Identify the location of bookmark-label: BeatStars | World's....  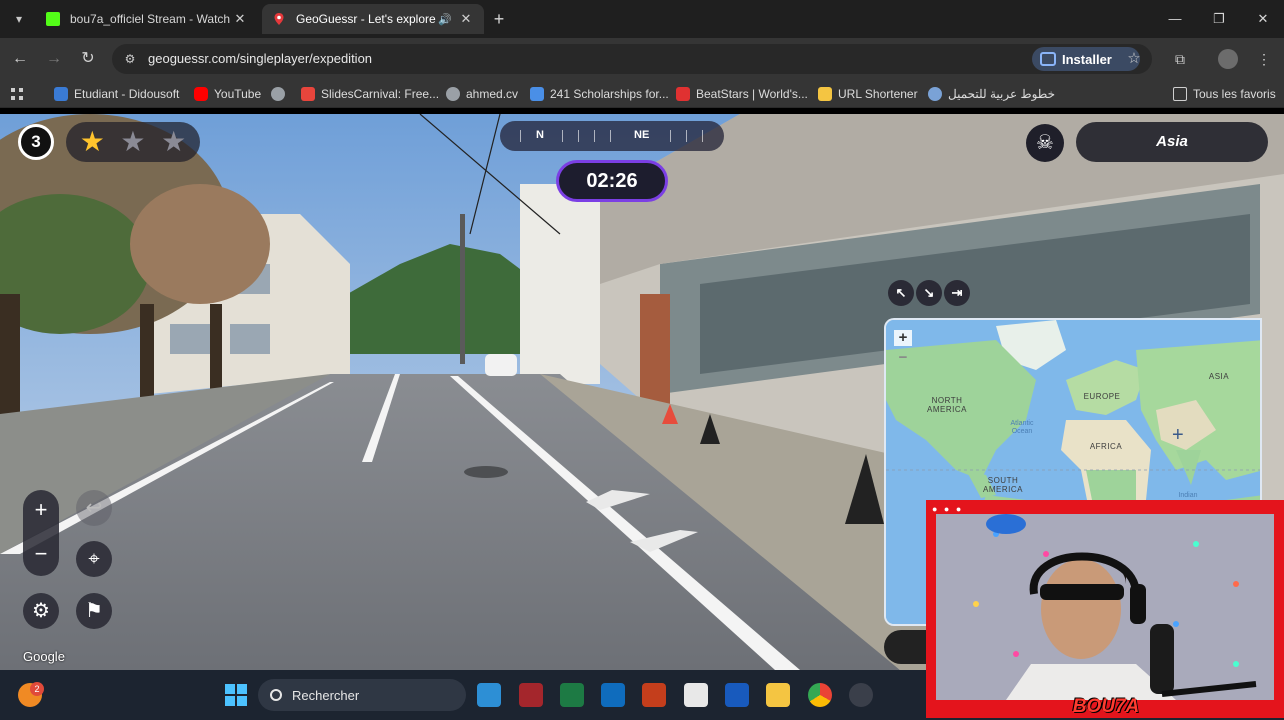
(752, 94).